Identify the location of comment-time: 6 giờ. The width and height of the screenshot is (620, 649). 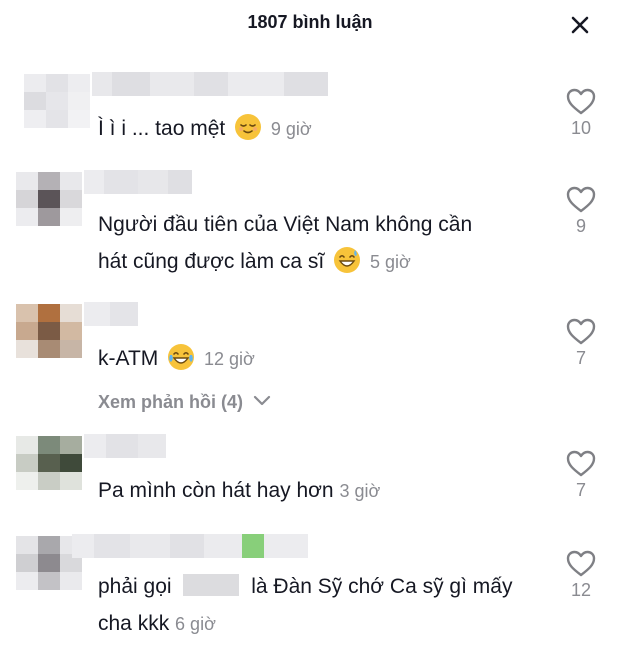
(195, 624).